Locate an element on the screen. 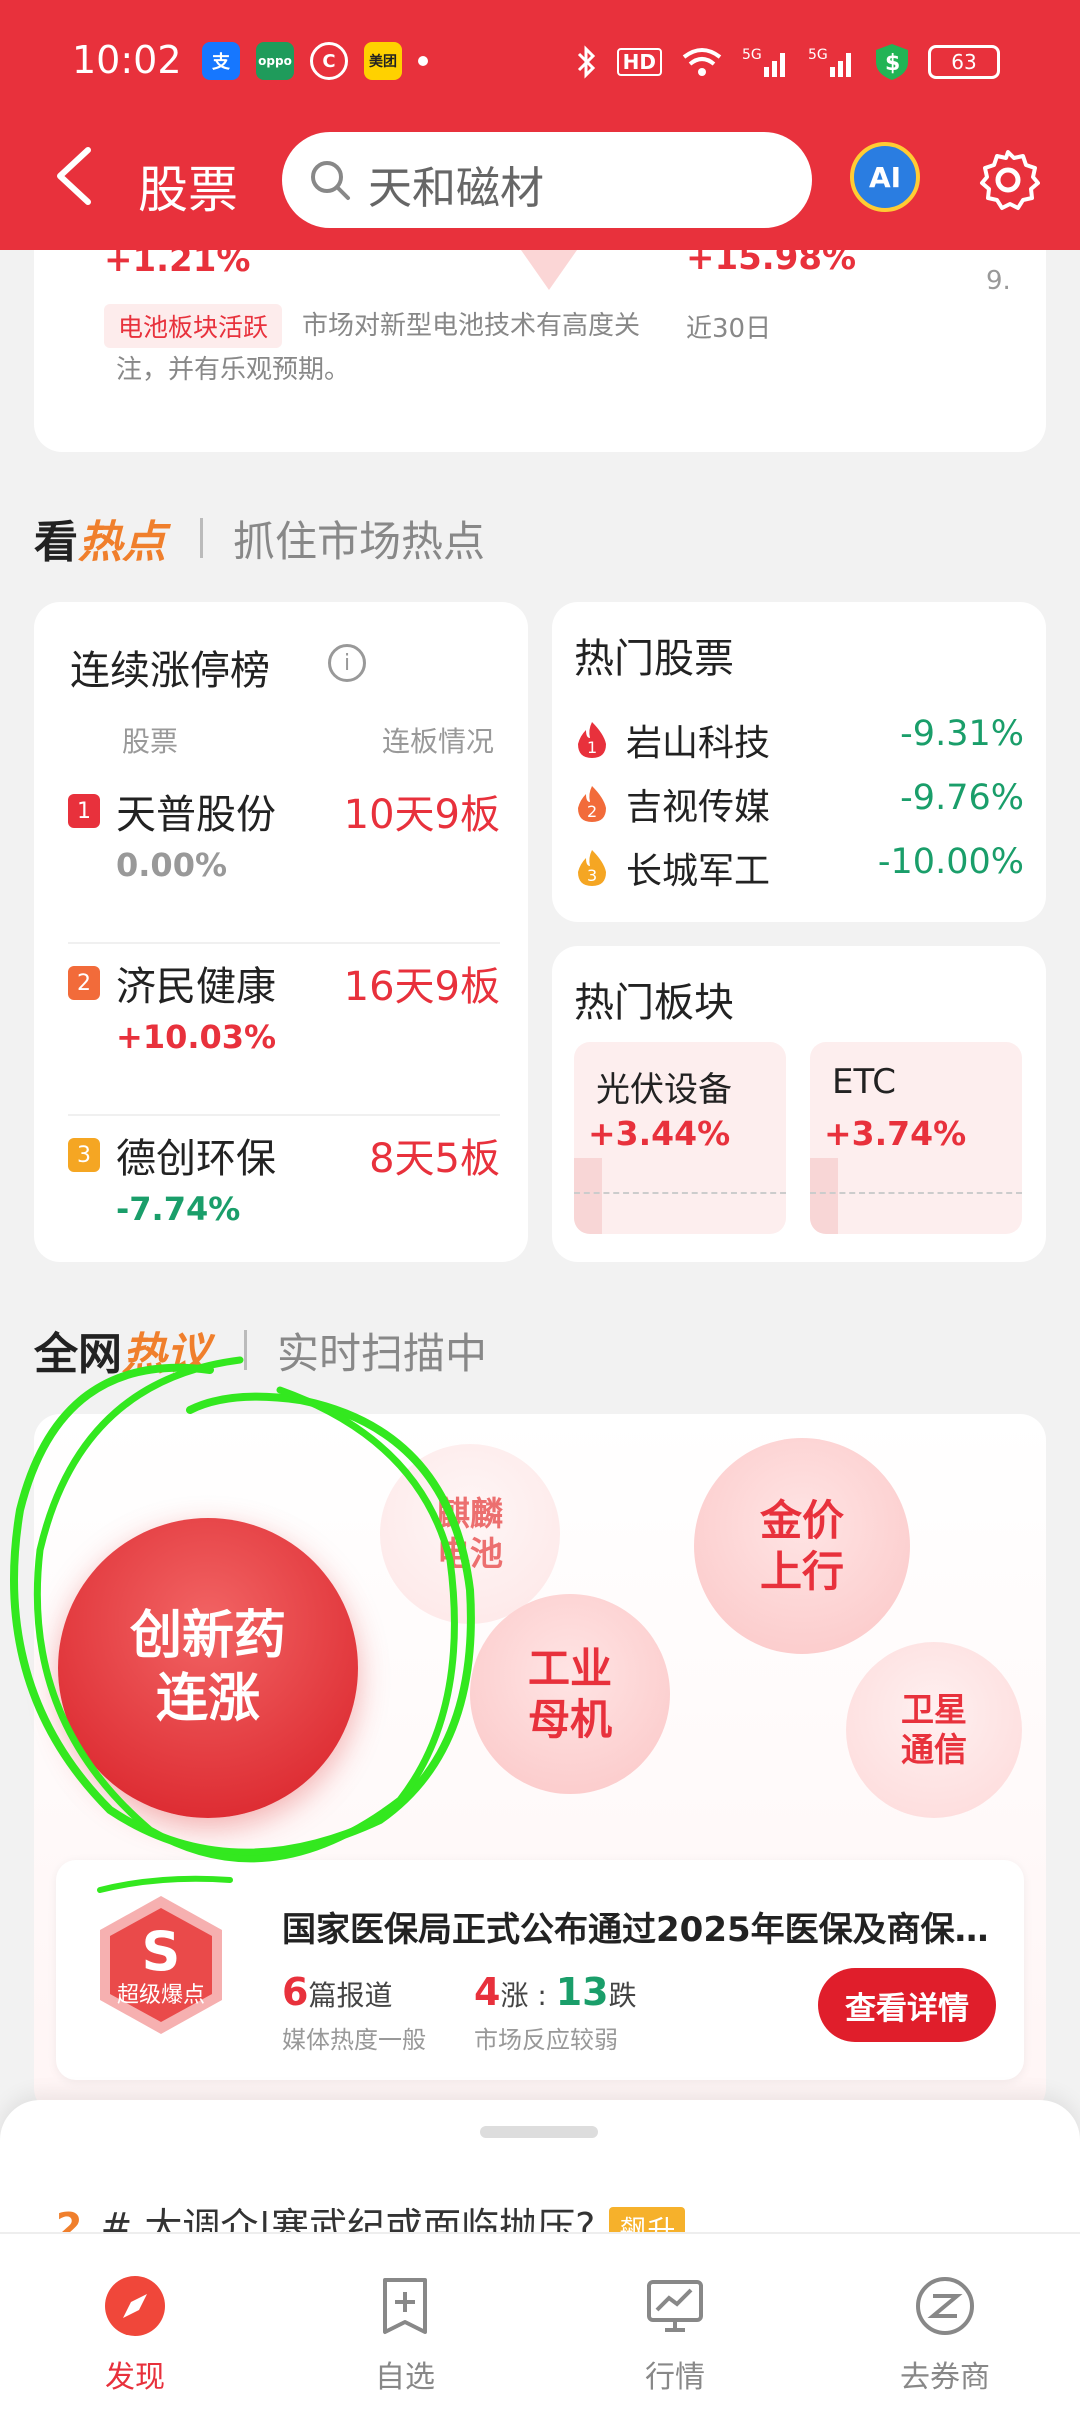 The image size is (1080, 2412). nav-bar: 股票 天和磁材 AI is located at coordinates (540, 178).